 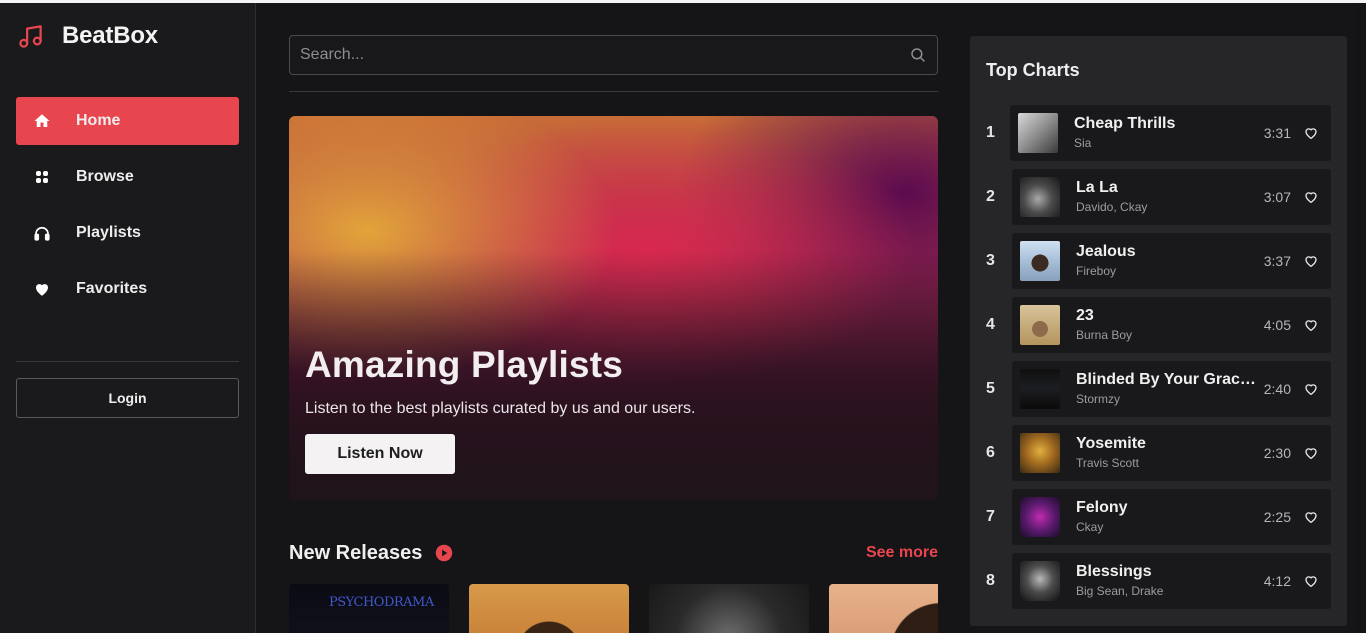 What do you see at coordinates (990, 452) in the screenshot?
I see `track-rank: 6` at bounding box center [990, 452].